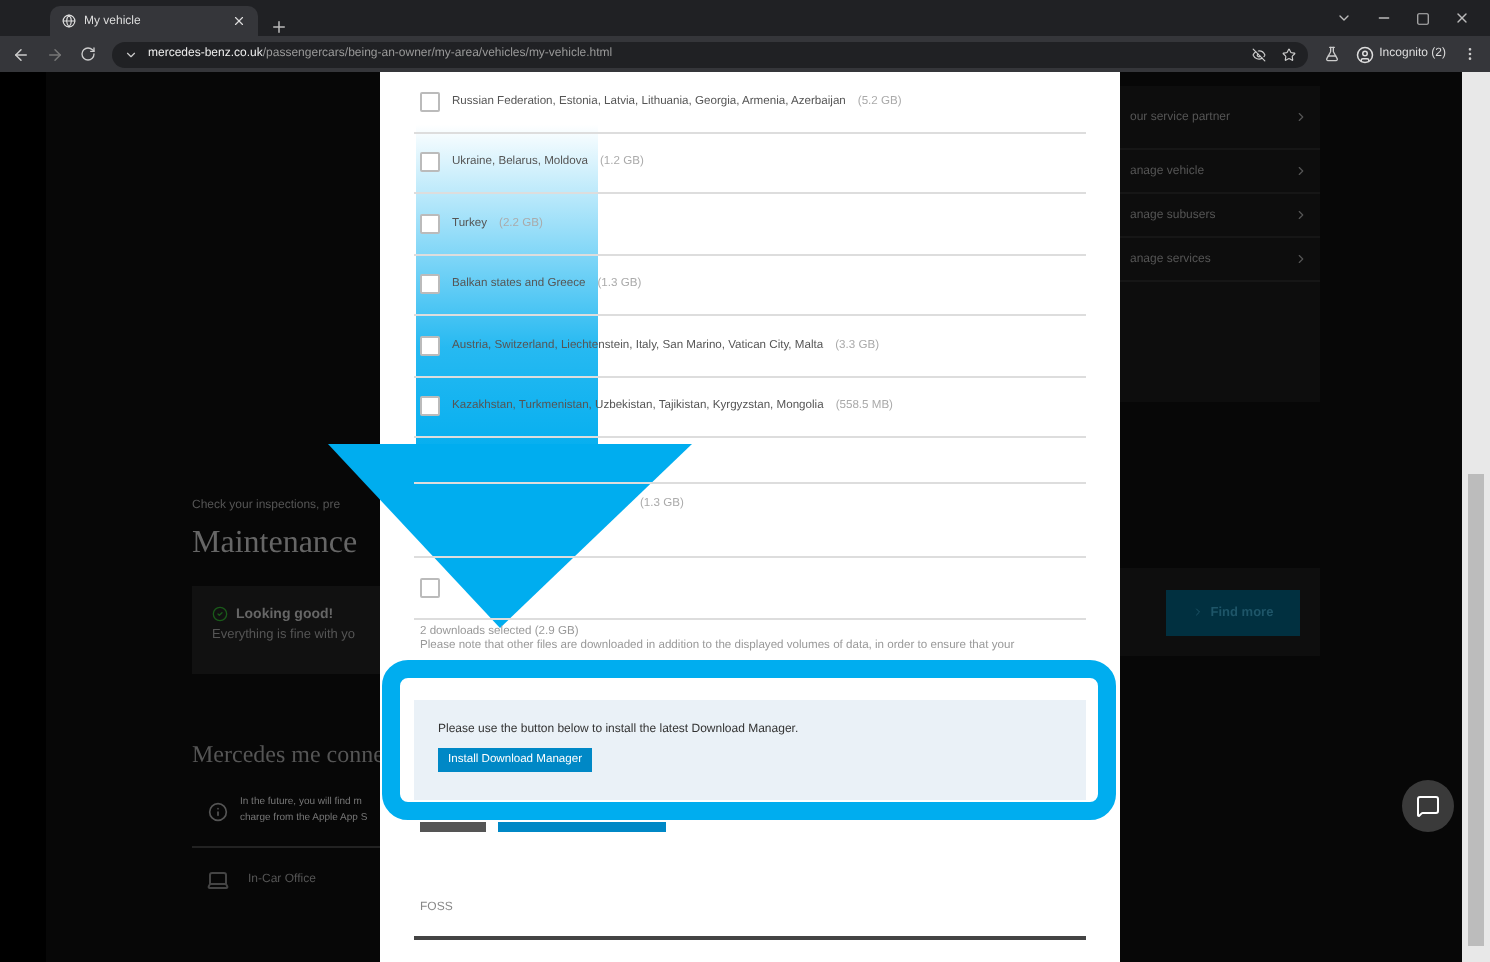 The image size is (1490, 962). Describe the element at coordinates (1364, 54) in the screenshot. I see `avatar-icon` at that location.